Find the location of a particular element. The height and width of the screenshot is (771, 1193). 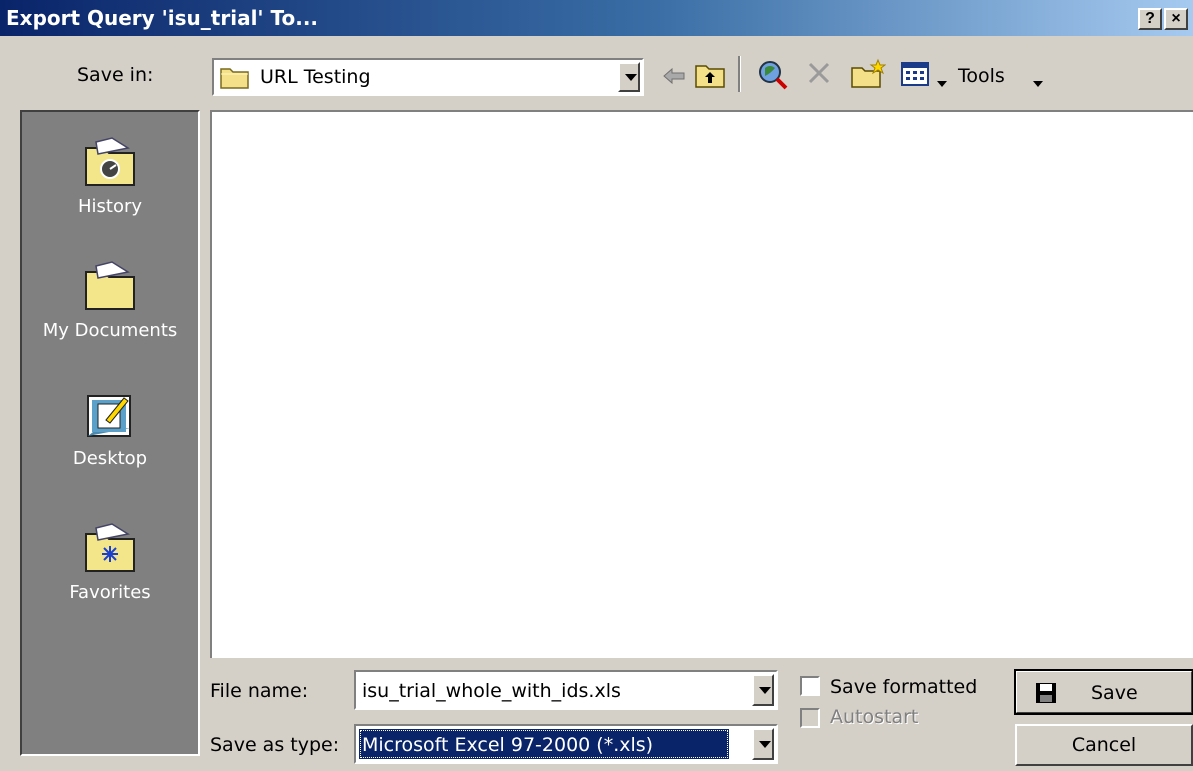

places-bar: History My Documents Desktop Favorites is located at coordinates (110, 433).